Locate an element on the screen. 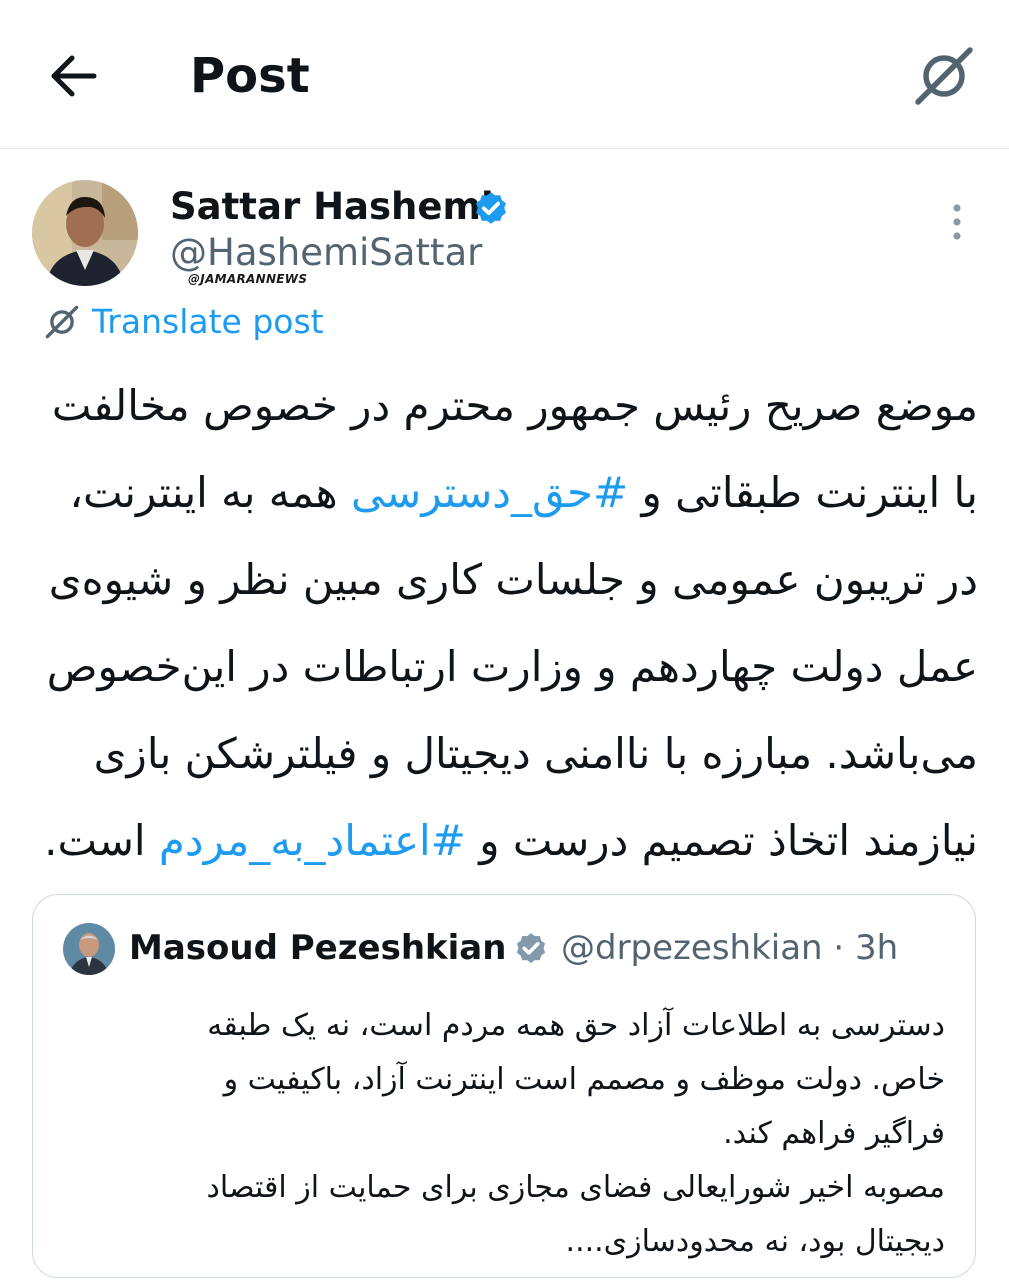  post-text-segment: همه به اینترنت، is located at coordinates (210, 492).